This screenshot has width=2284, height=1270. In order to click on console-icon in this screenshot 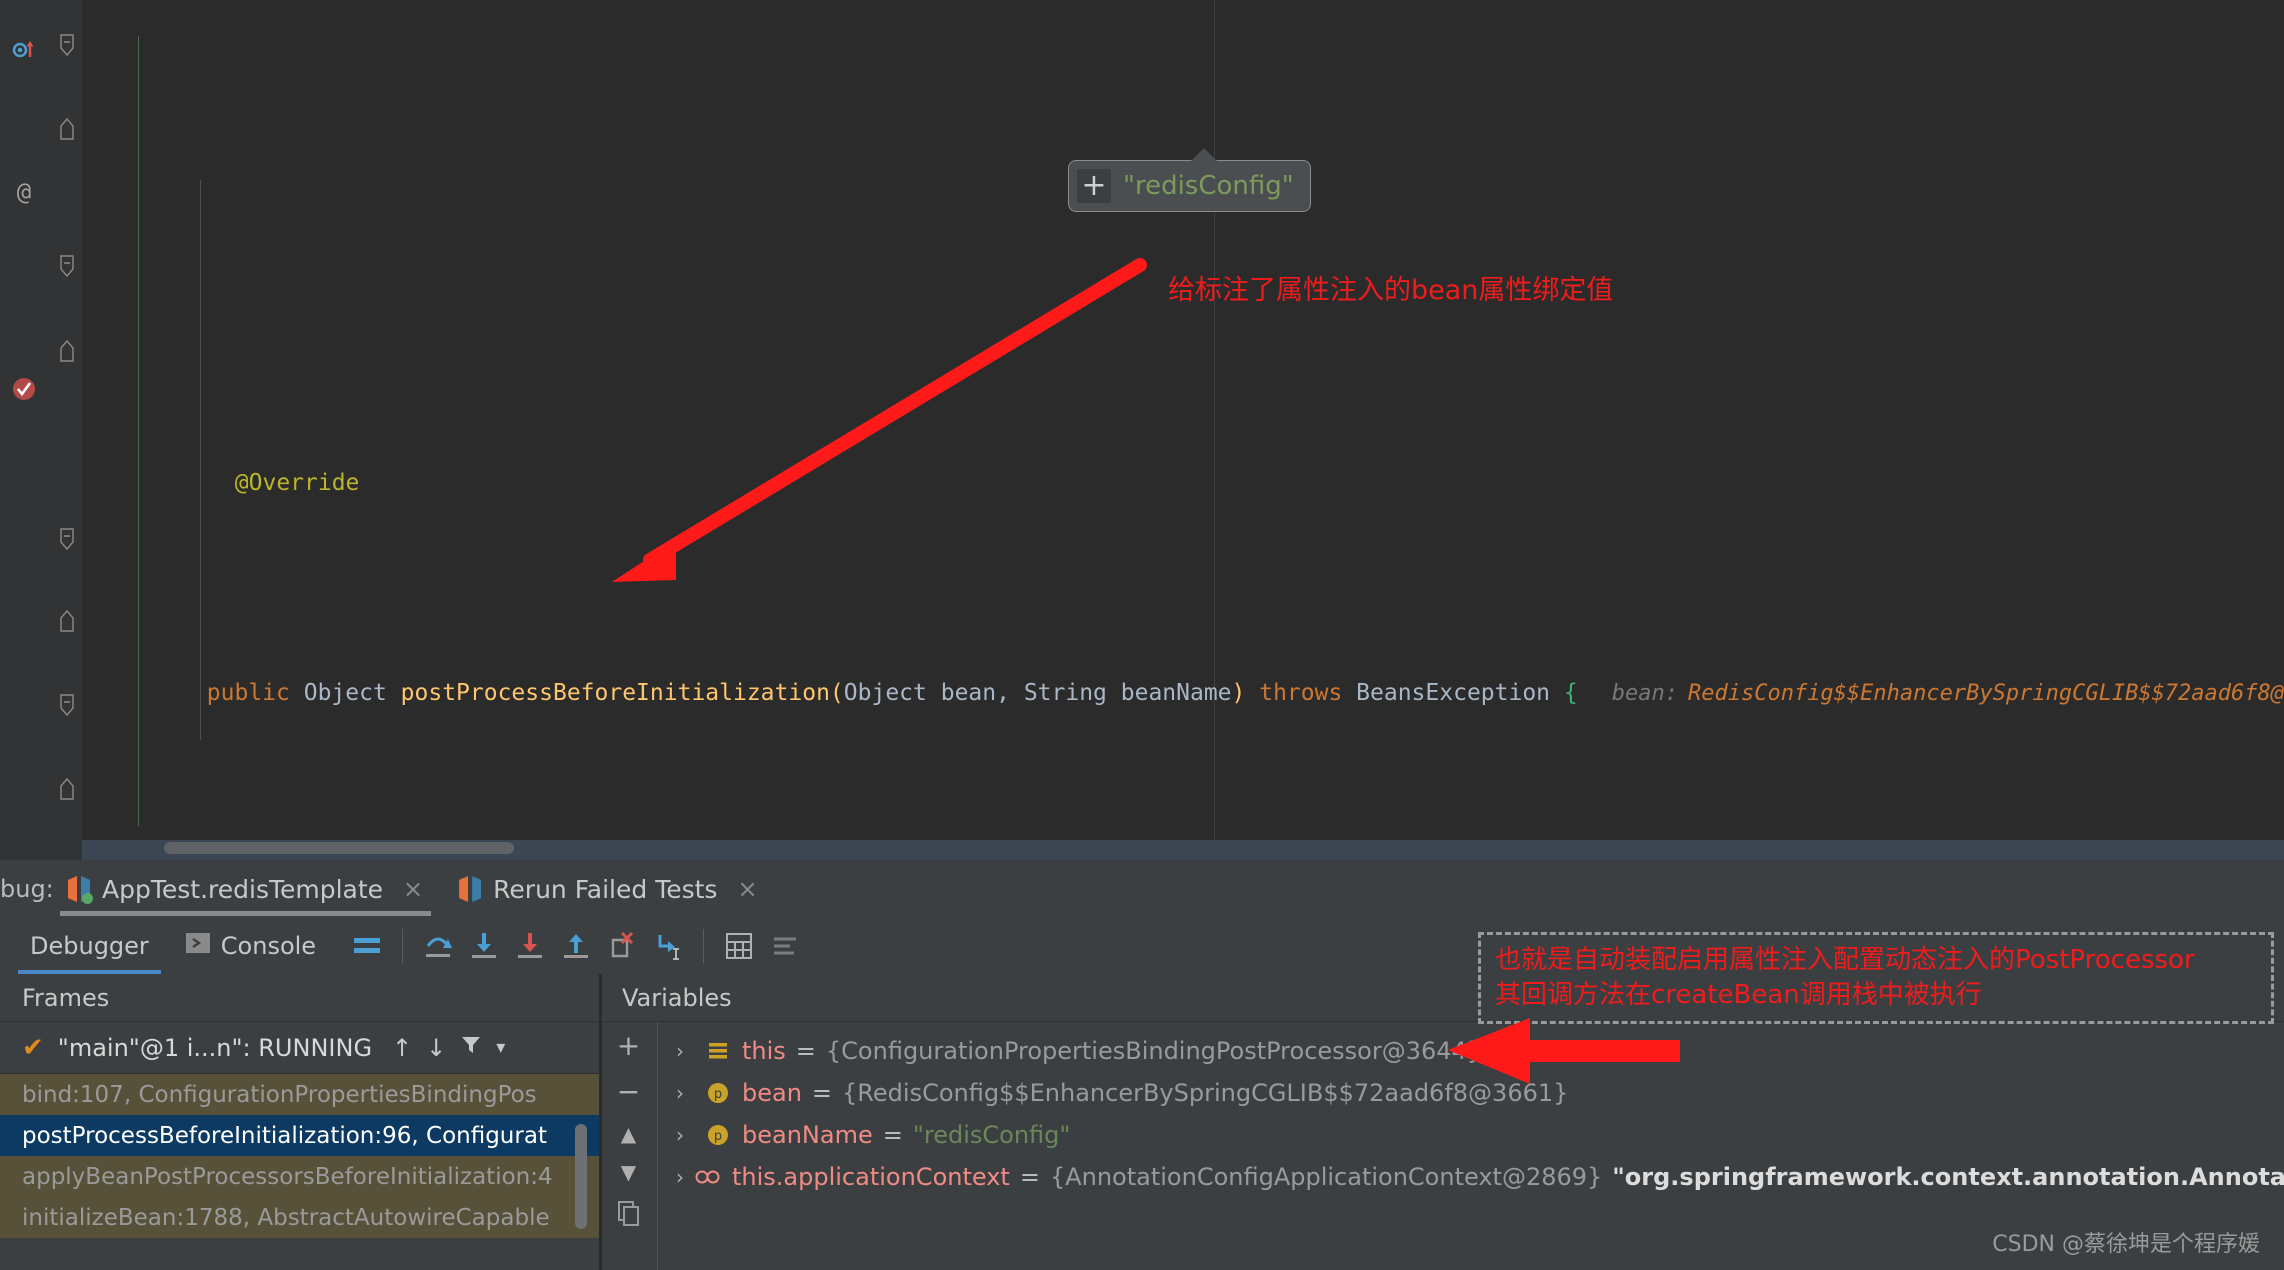, I will do `click(198, 946)`.